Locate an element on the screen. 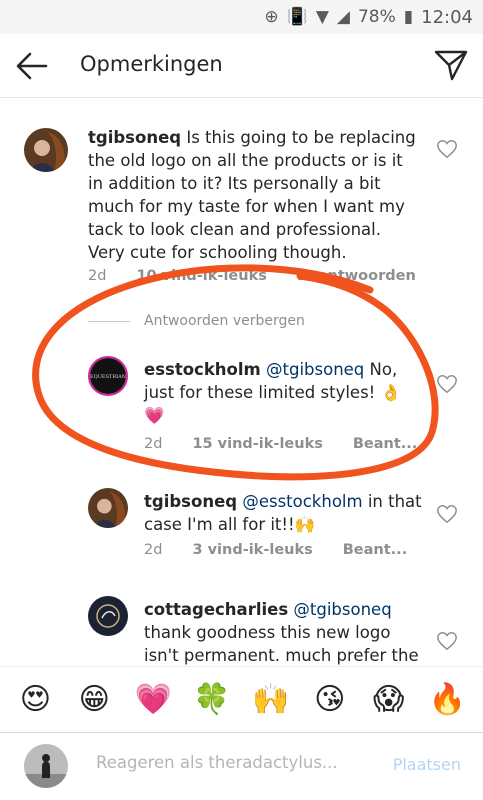 This screenshot has height=800, width=483. data-saver-icon: ⊕ is located at coordinates (271, 17).